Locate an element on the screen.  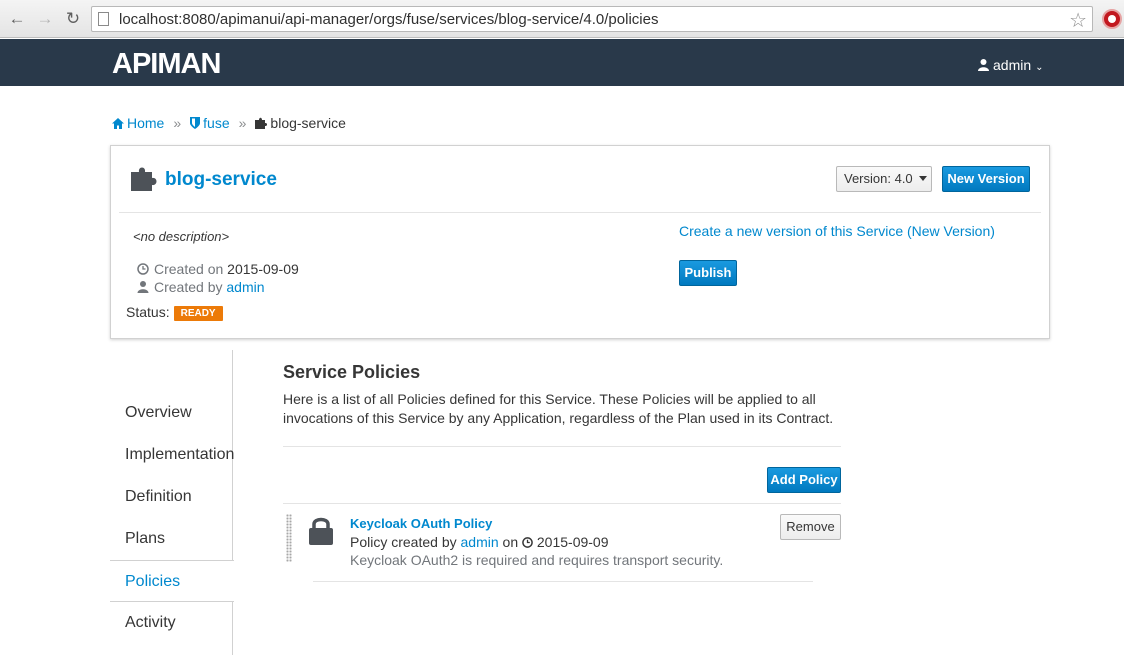
lock-icon is located at coordinates (321, 531).